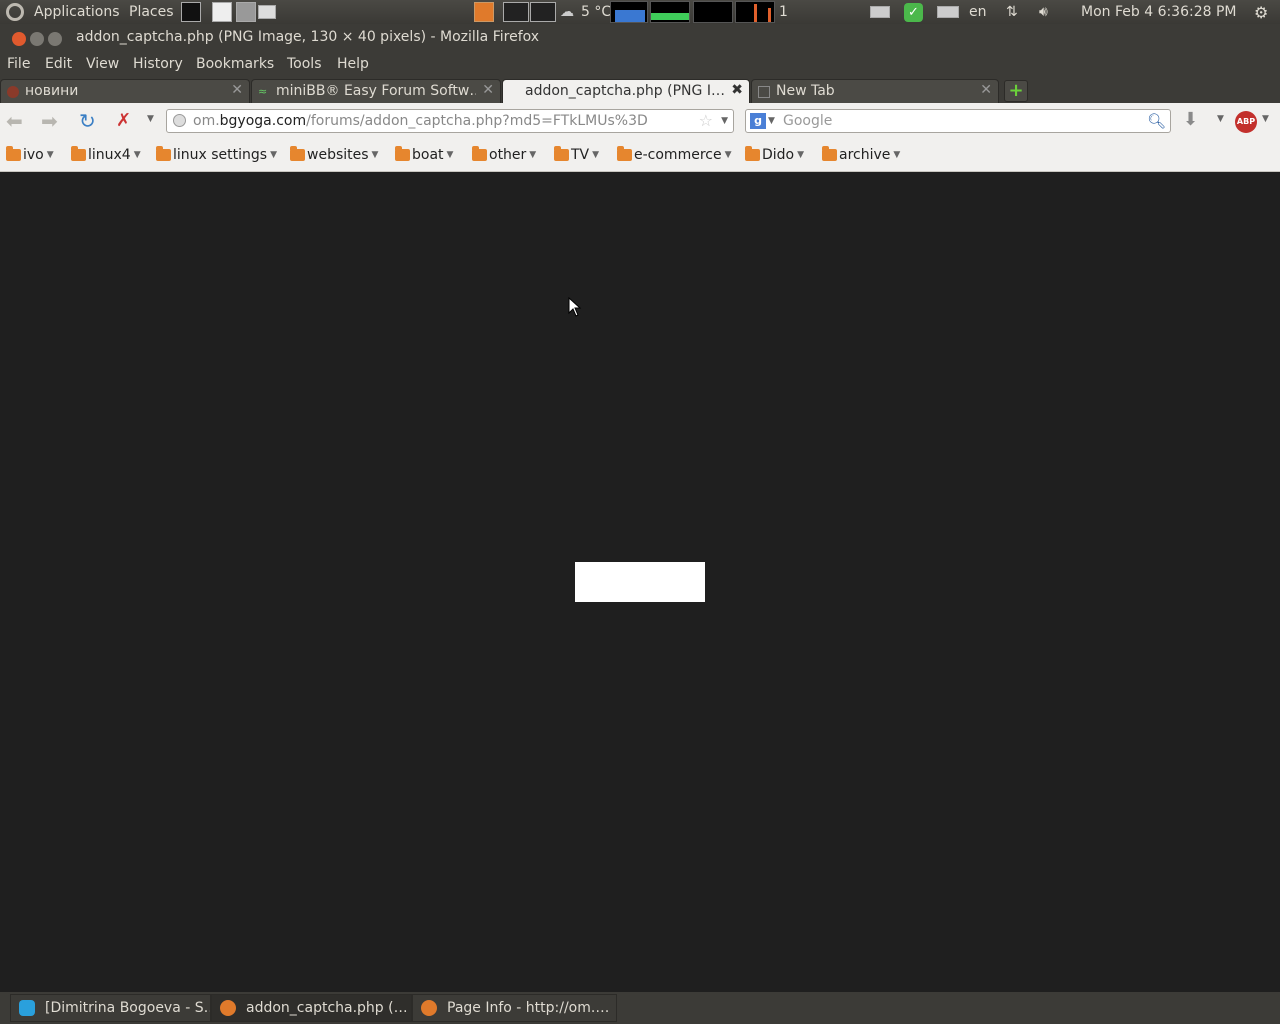 Image resolution: width=1280 pixels, height=1024 pixels. Describe the element at coordinates (151, 12) in the screenshot. I see `places-menu: Places` at that location.